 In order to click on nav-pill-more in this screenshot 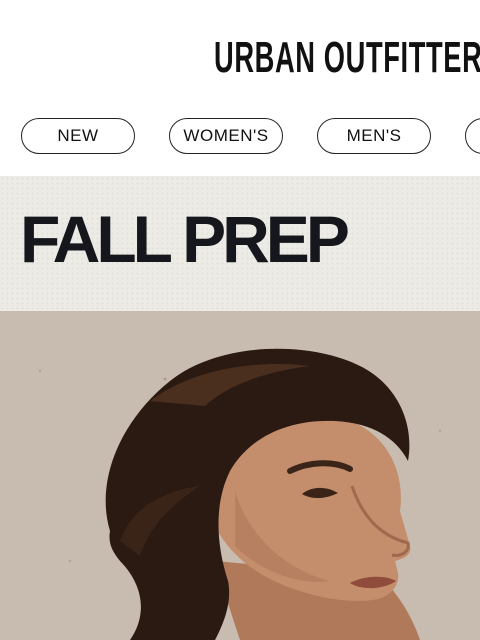, I will do `click(472, 136)`.